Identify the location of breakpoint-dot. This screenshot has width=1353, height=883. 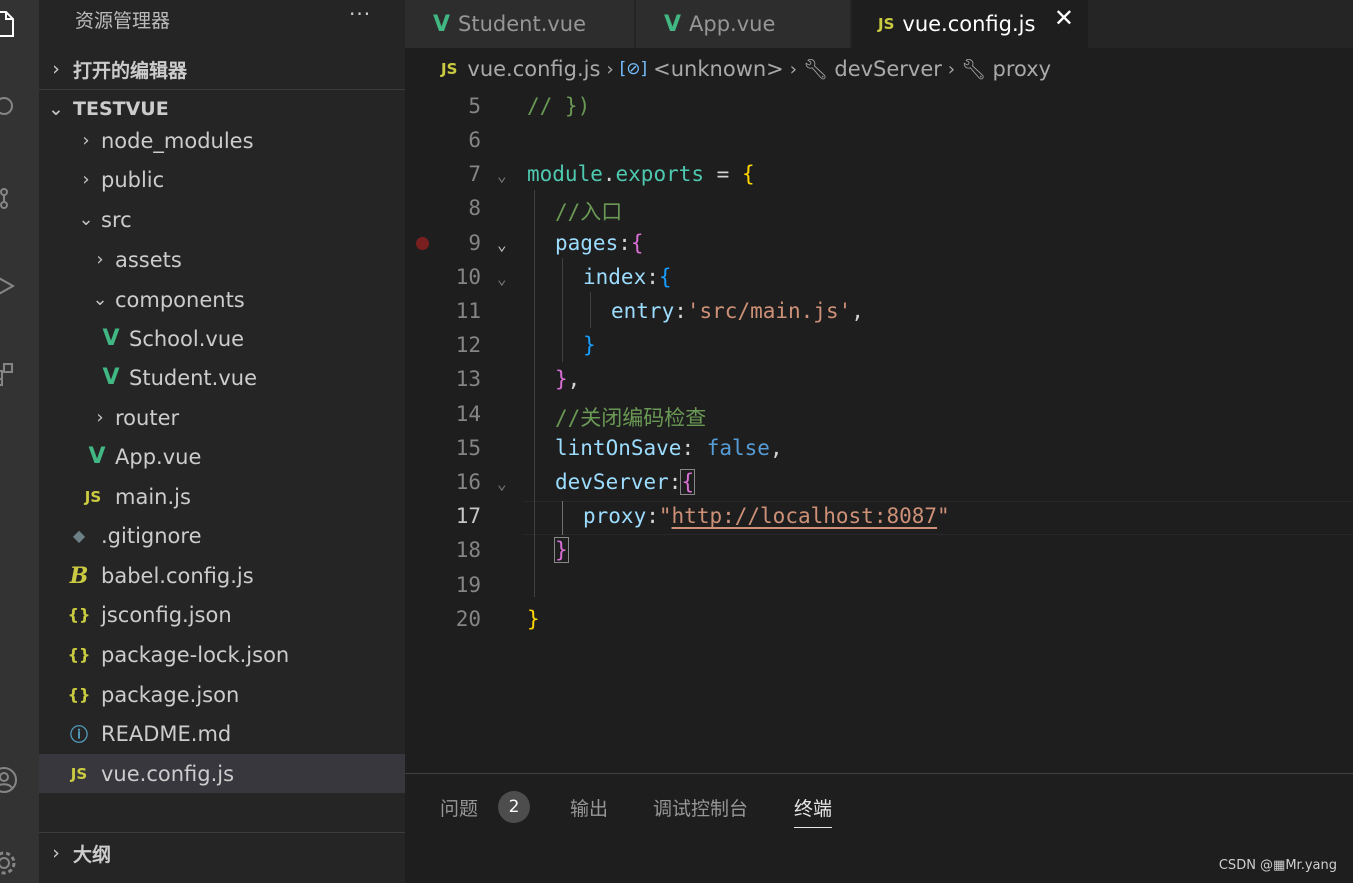
(422, 243).